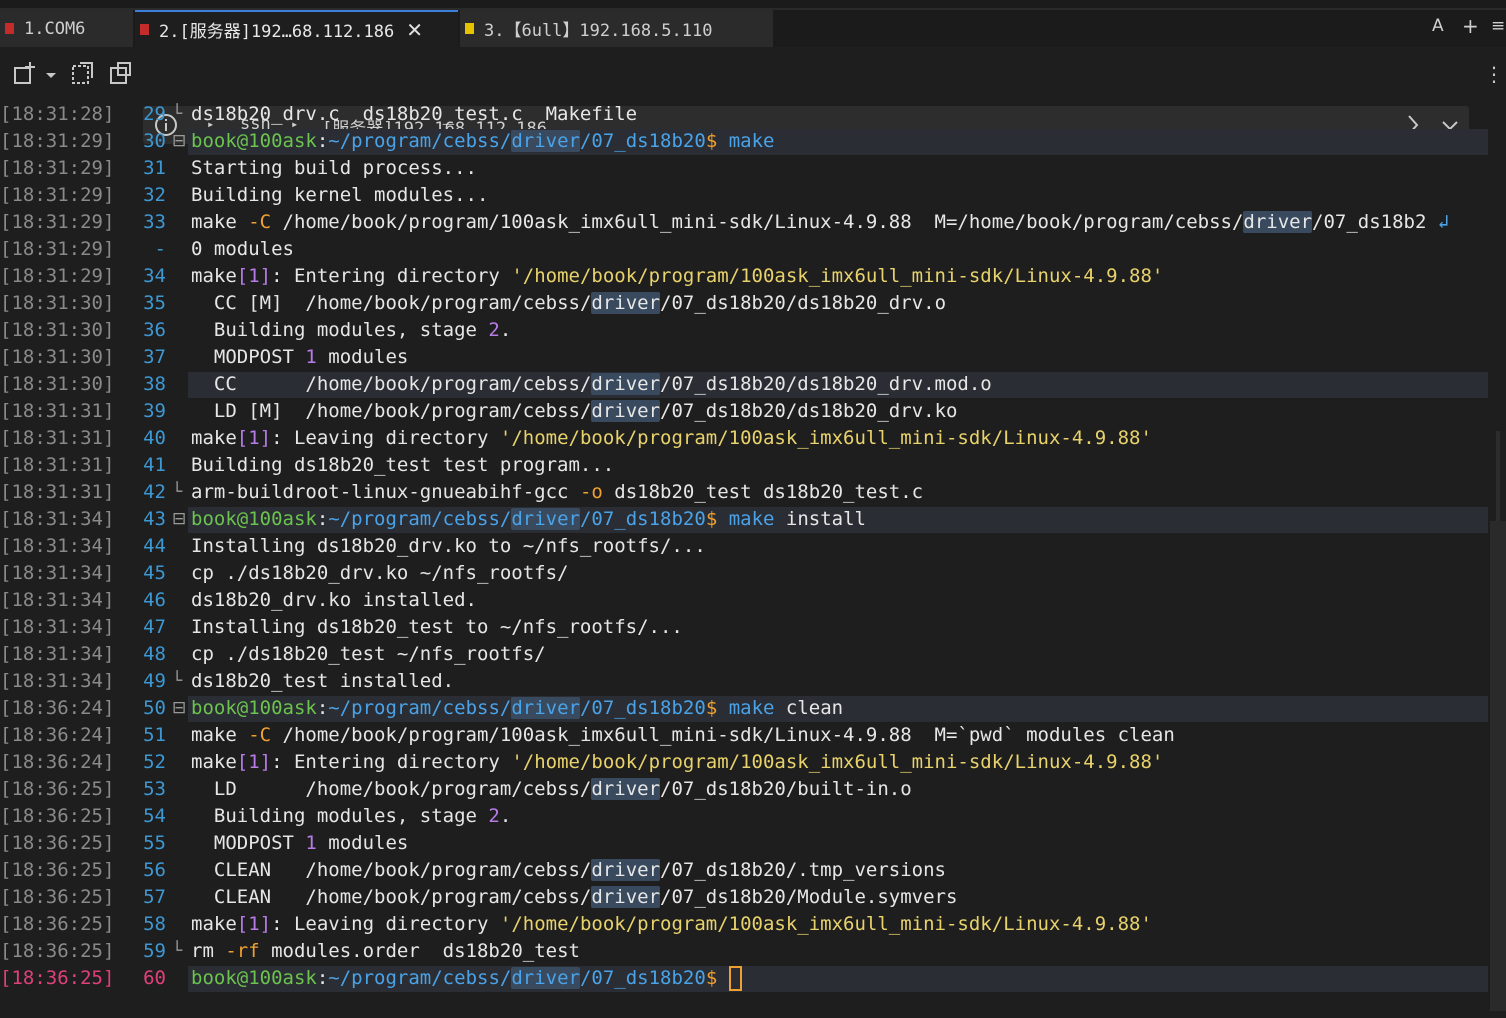 The height and width of the screenshot is (1018, 1506). Describe the element at coordinates (1494, 74) in the screenshot. I see `more-options-icon: ⋮` at that location.